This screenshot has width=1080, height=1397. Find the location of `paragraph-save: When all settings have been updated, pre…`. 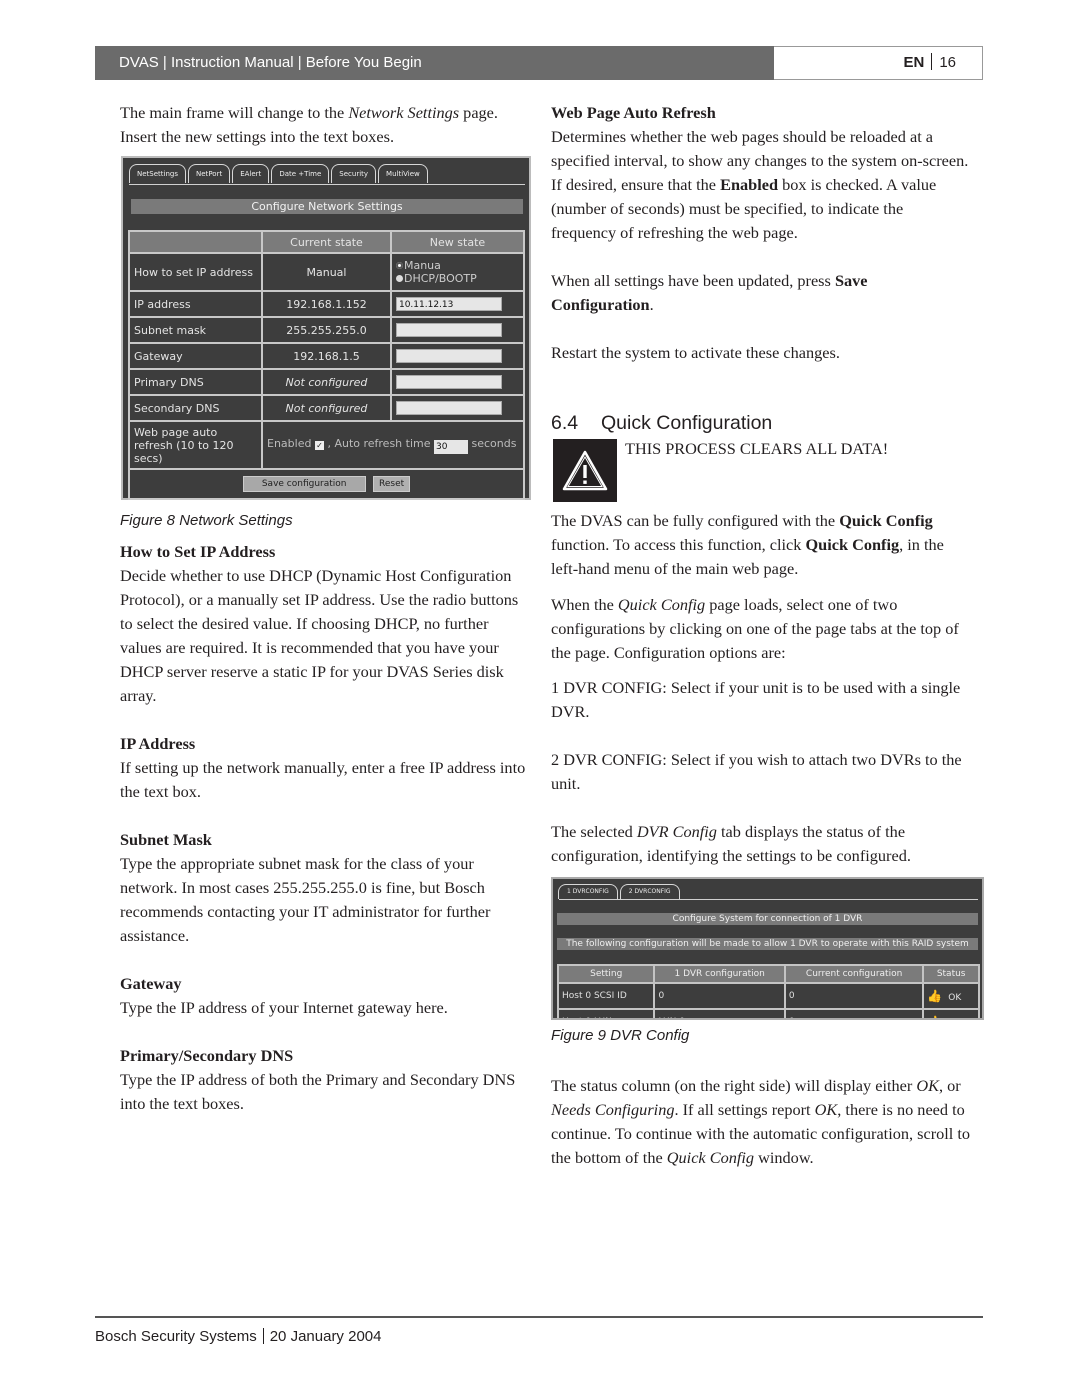

paragraph-save: When all settings have been updated, pre… is located at coordinates (709, 292).